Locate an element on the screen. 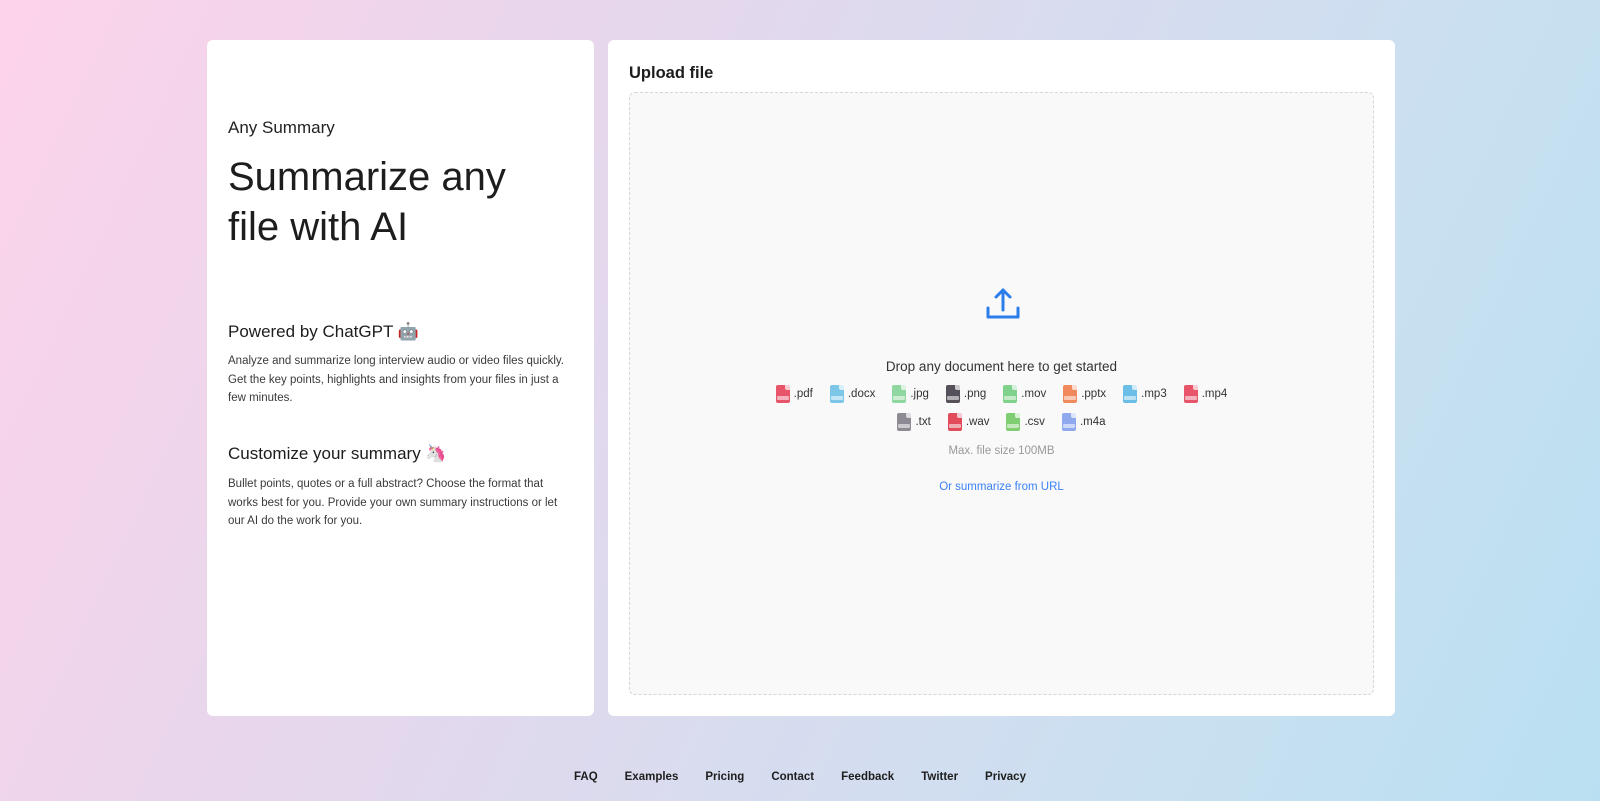  file-type-label: .png is located at coordinates (975, 394).